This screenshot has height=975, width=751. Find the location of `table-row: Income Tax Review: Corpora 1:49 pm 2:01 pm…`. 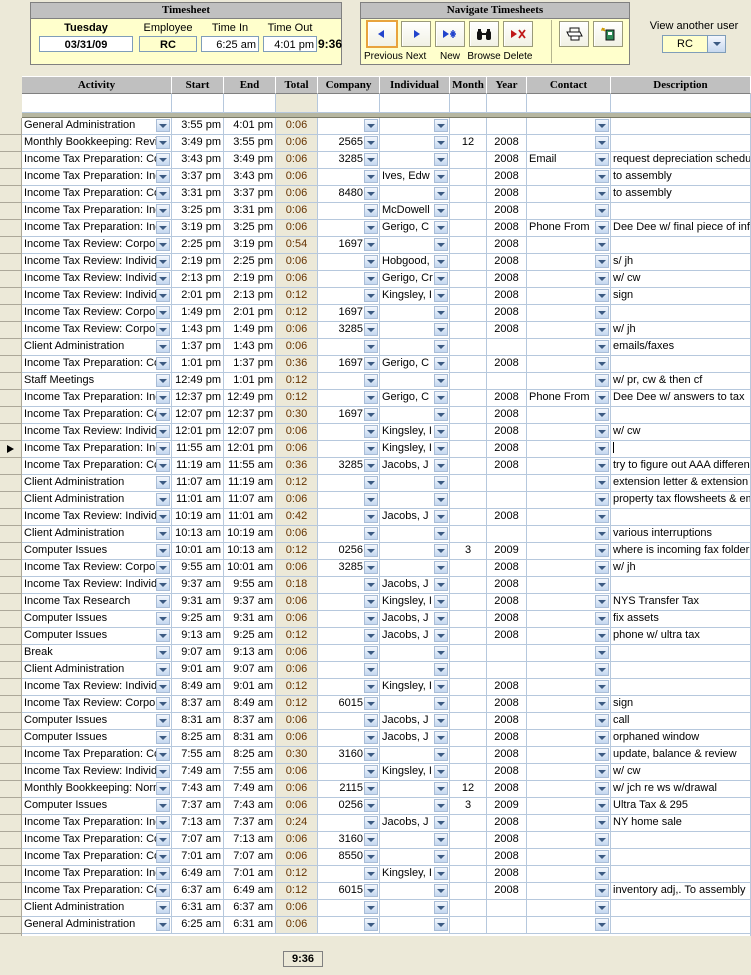

table-row: Income Tax Review: Corpora 1:49 pm 2:01 pm… is located at coordinates (375, 313).